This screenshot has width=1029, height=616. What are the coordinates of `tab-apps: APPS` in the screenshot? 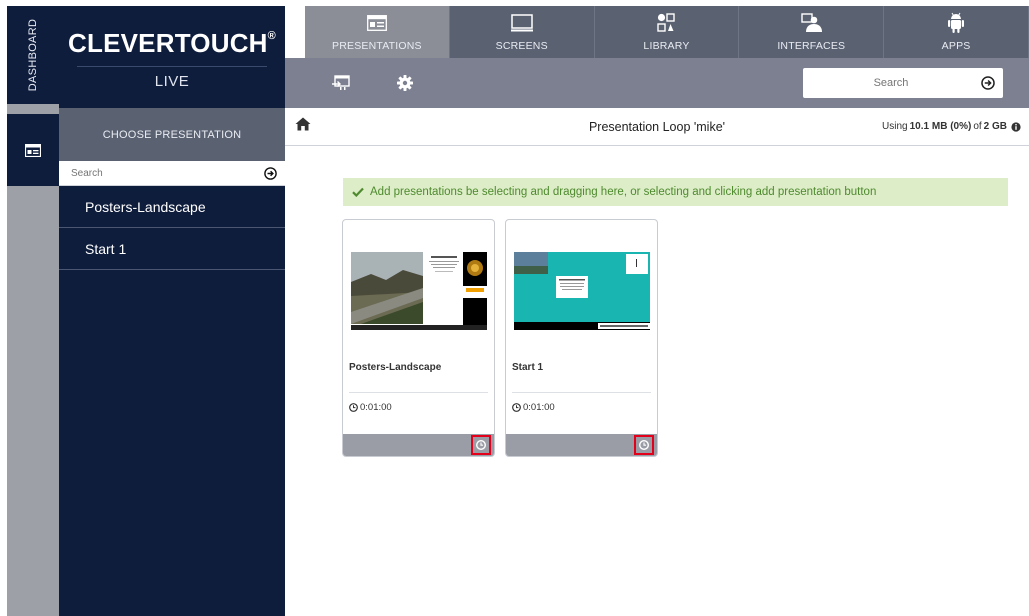 It's located at (956, 32).